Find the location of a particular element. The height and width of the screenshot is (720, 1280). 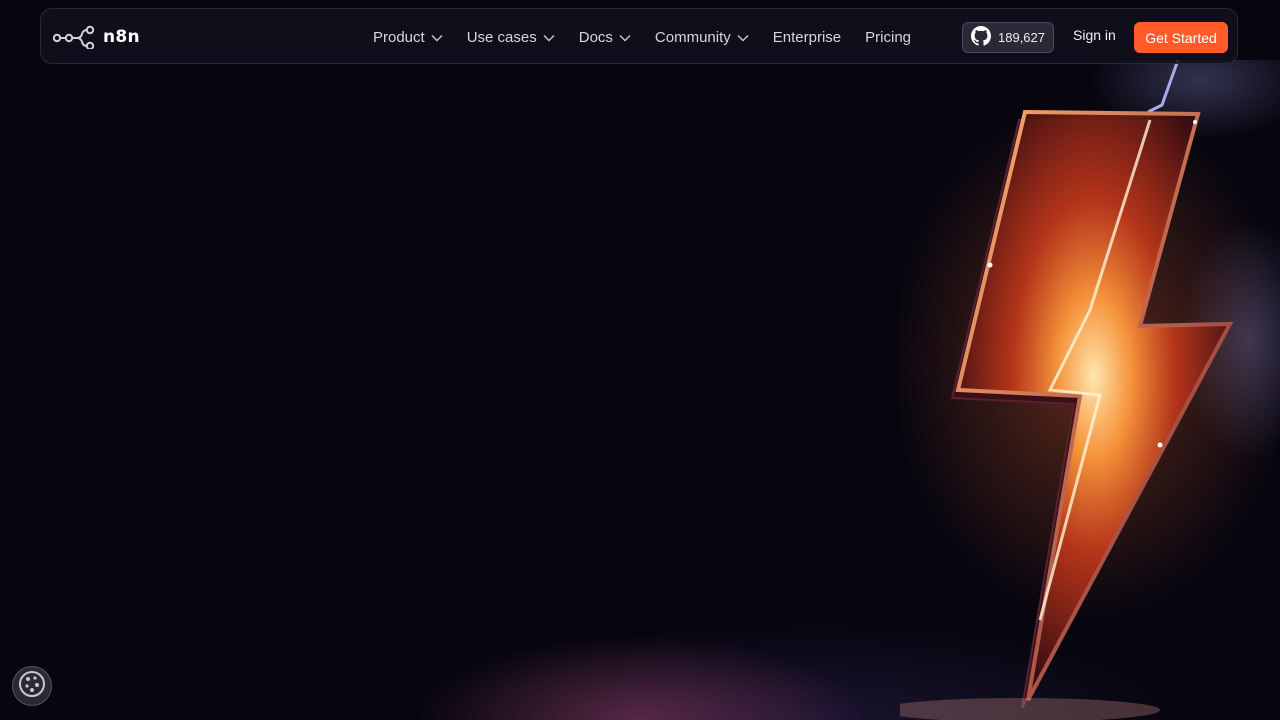

nav-item-docs: Docs is located at coordinates (605, 37).